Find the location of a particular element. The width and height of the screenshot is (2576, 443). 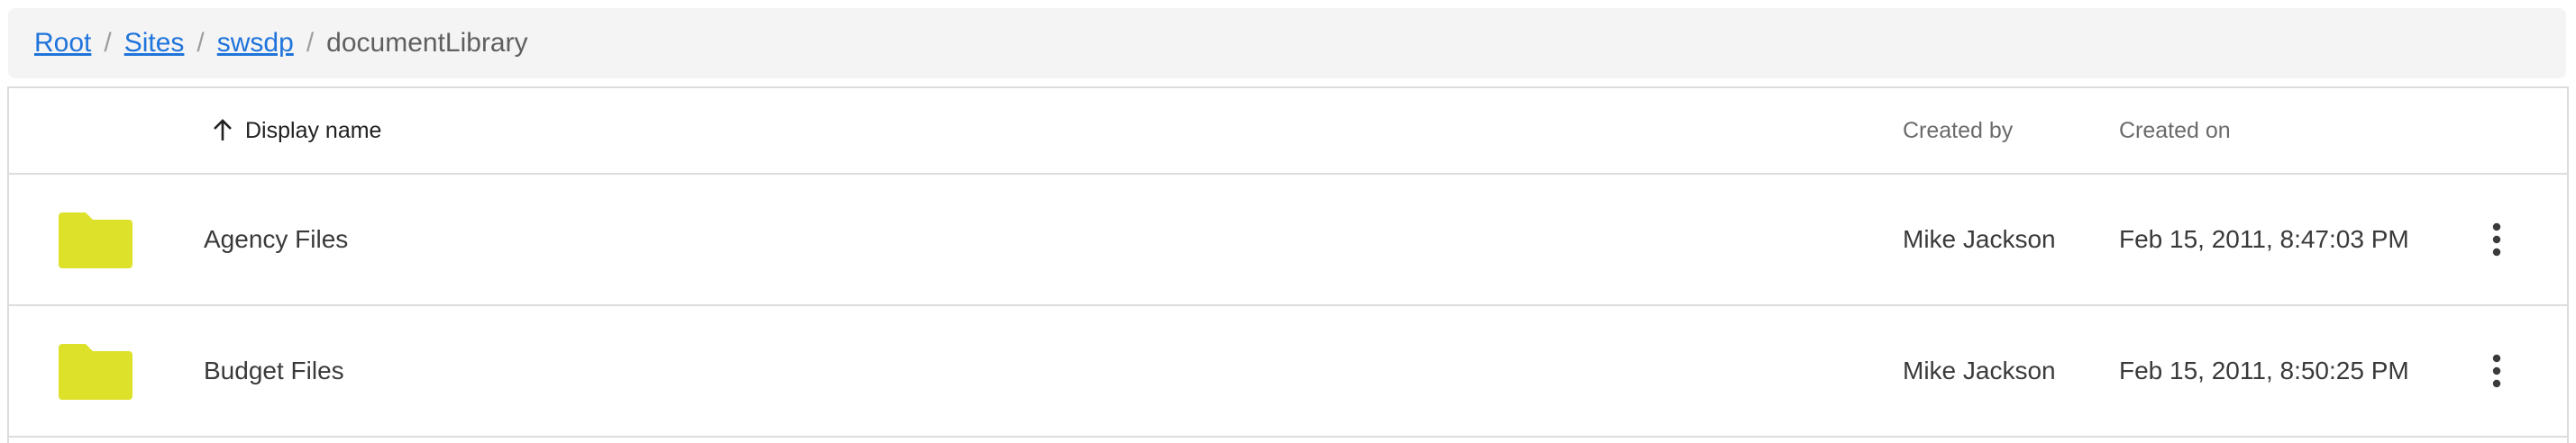

row-created-on: Feb 15, 2011, 8:50:25 PM is located at coordinates (2264, 371).